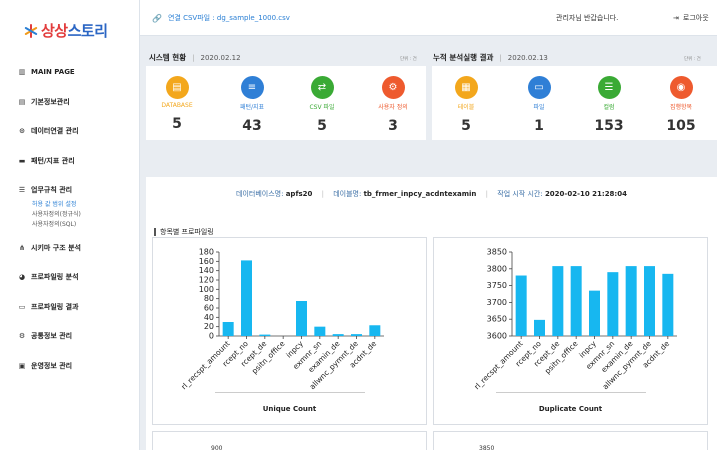 The width and height of the screenshot is (717, 450). I want to click on logout-icon: ⇥, so click(676, 18).